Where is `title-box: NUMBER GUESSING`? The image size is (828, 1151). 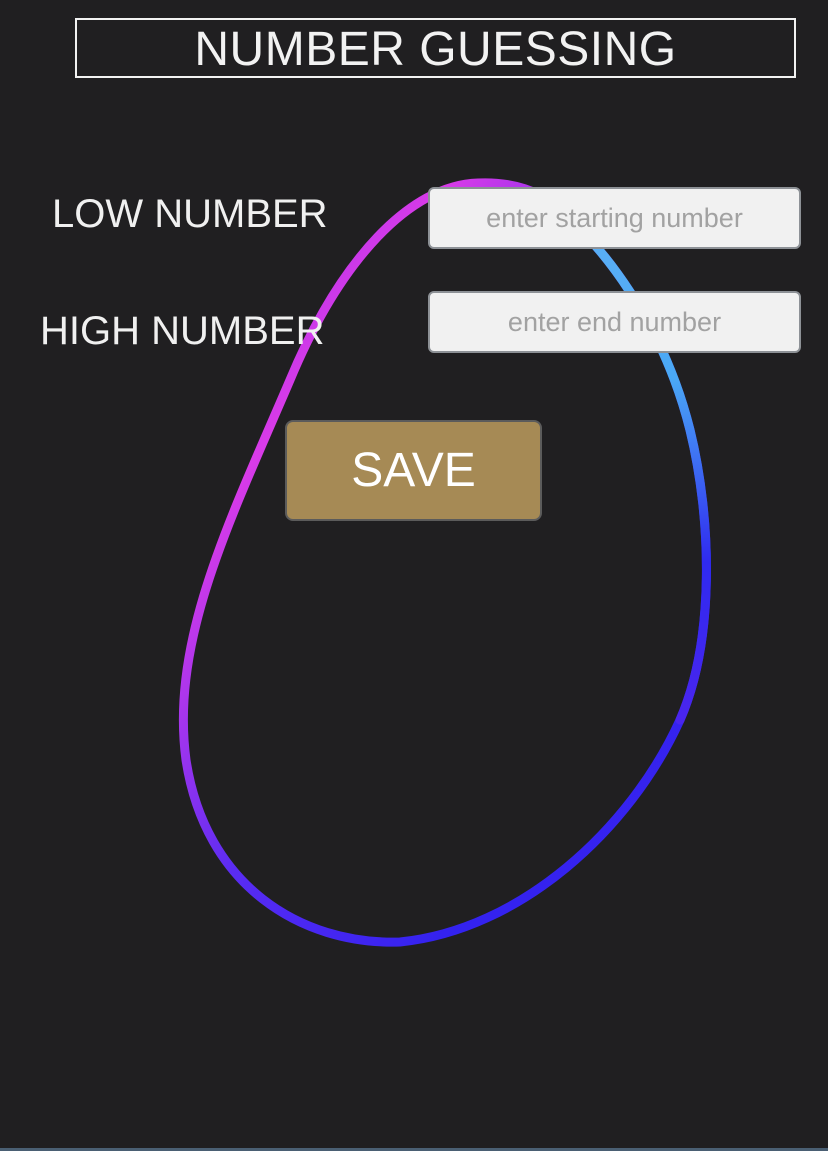
title-box: NUMBER GUESSING is located at coordinates (435, 48).